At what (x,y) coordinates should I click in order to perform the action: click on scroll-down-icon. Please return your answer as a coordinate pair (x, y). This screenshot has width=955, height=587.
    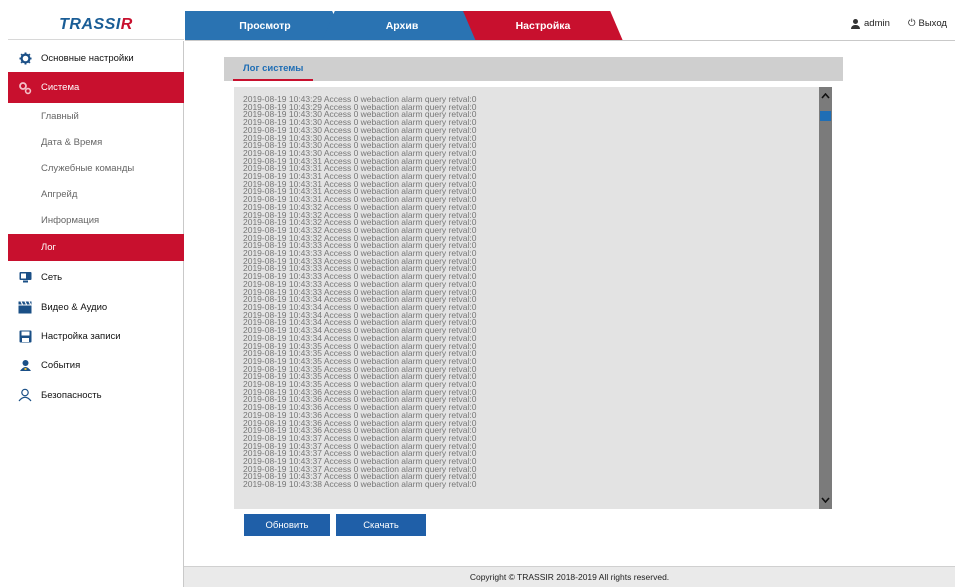
    Looking at the image, I should click on (825, 500).